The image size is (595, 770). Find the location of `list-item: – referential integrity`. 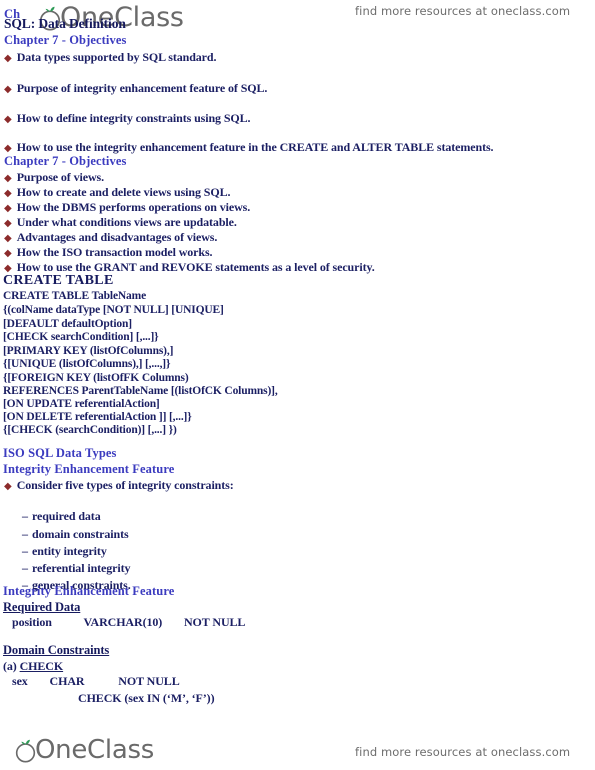

list-item: – referential integrity is located at coordinates (76, 568).